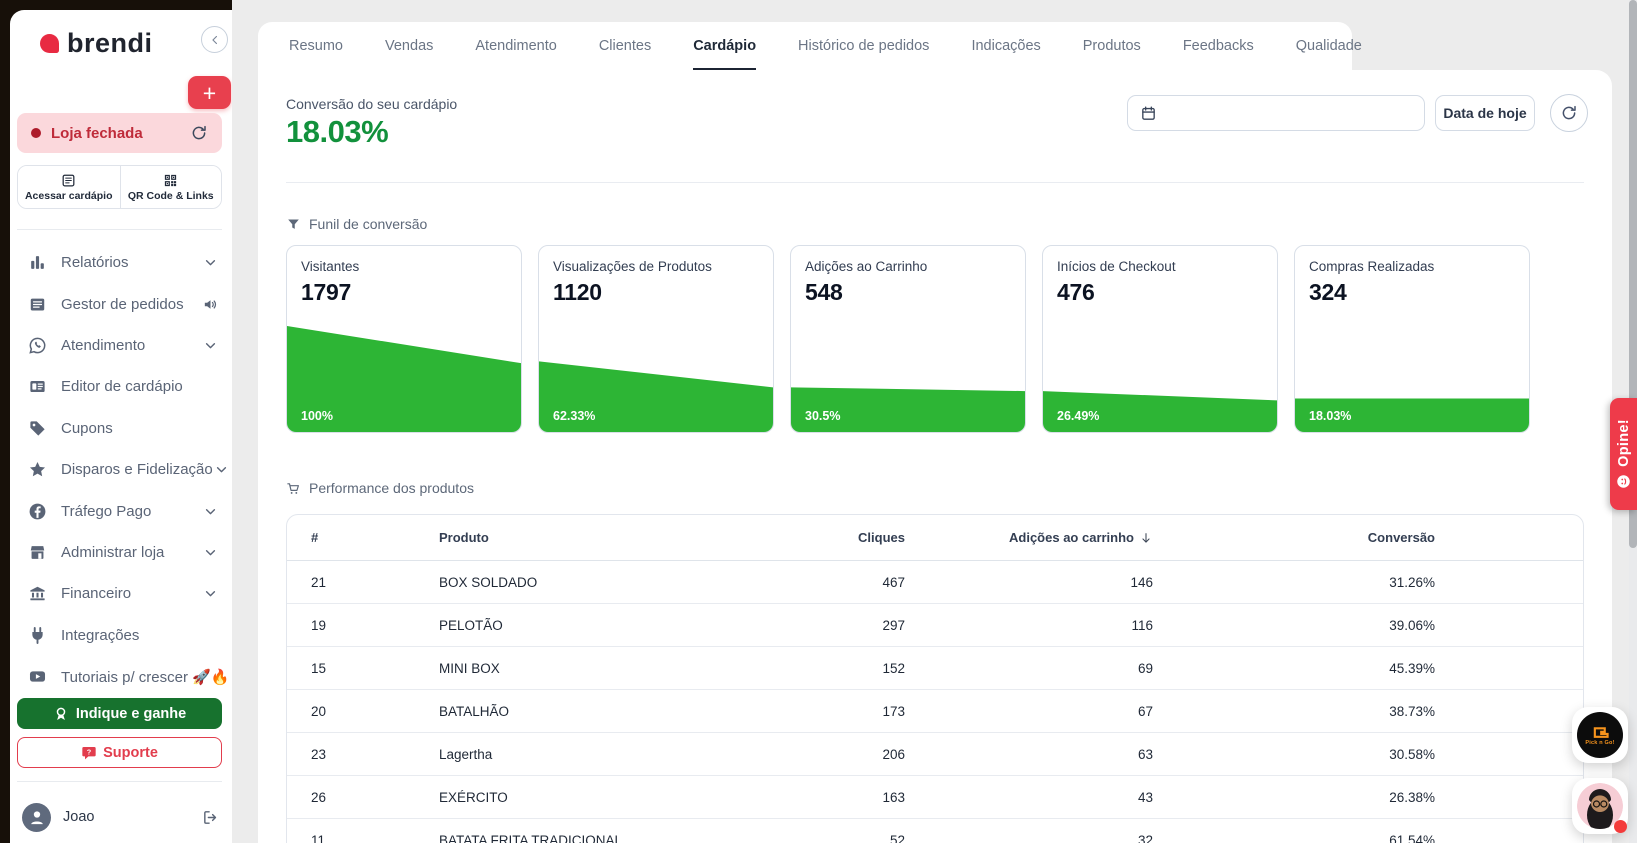 The width and height of the screenshot is (1637, 843). I want to click on bar-chart-icon, so click(37, 262).